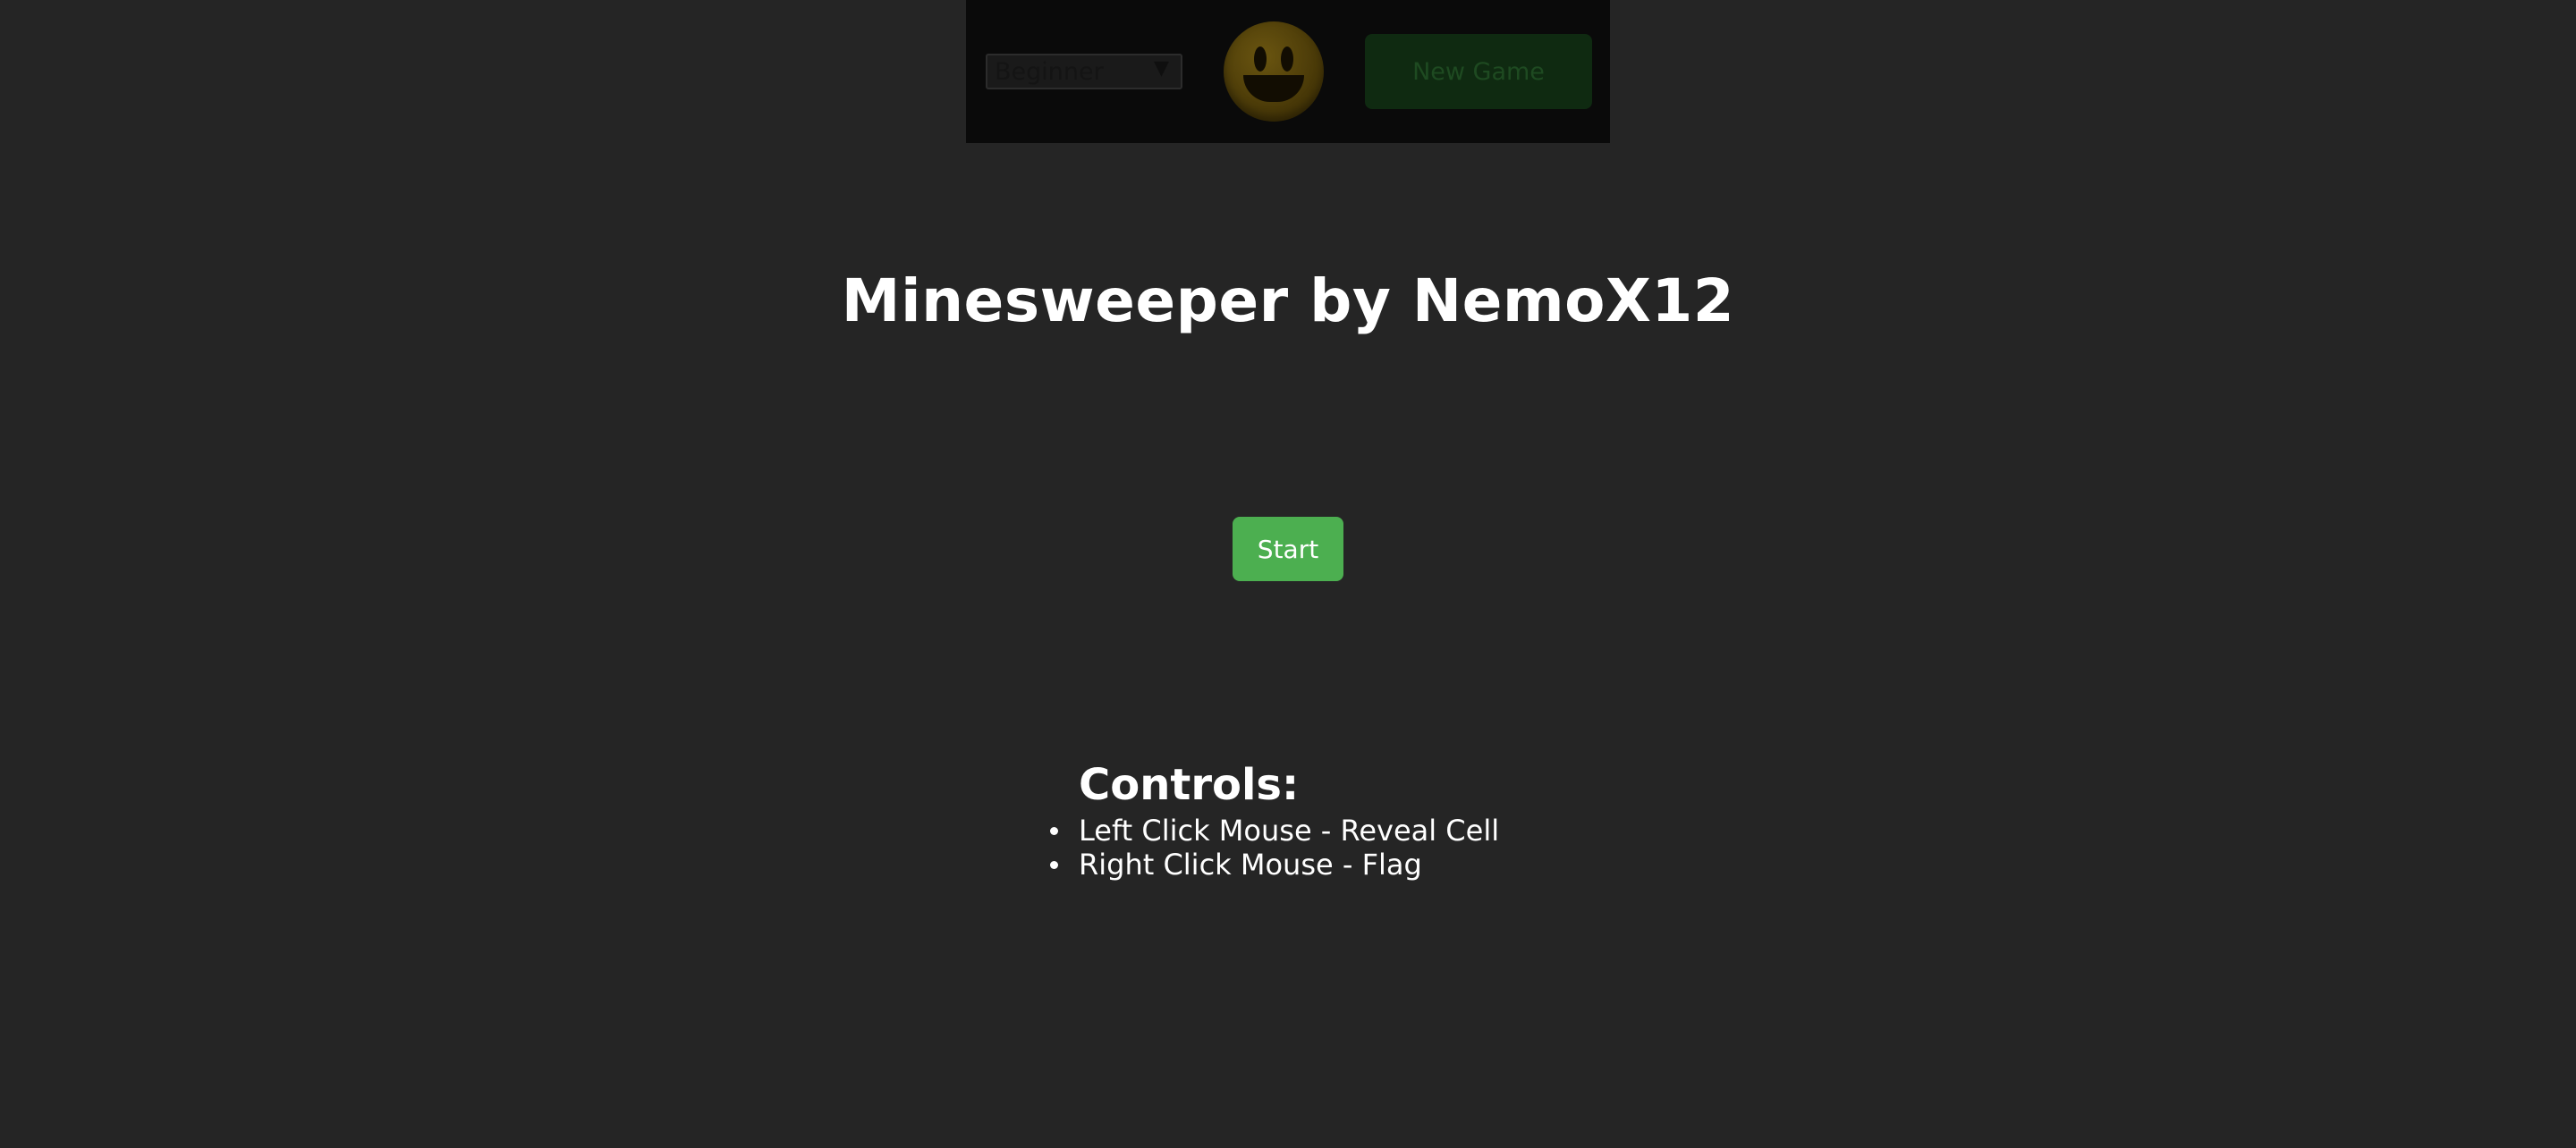 The image size is (2576, 1148). I want to click on controls-heading: Controls:, so click(1189, 785).